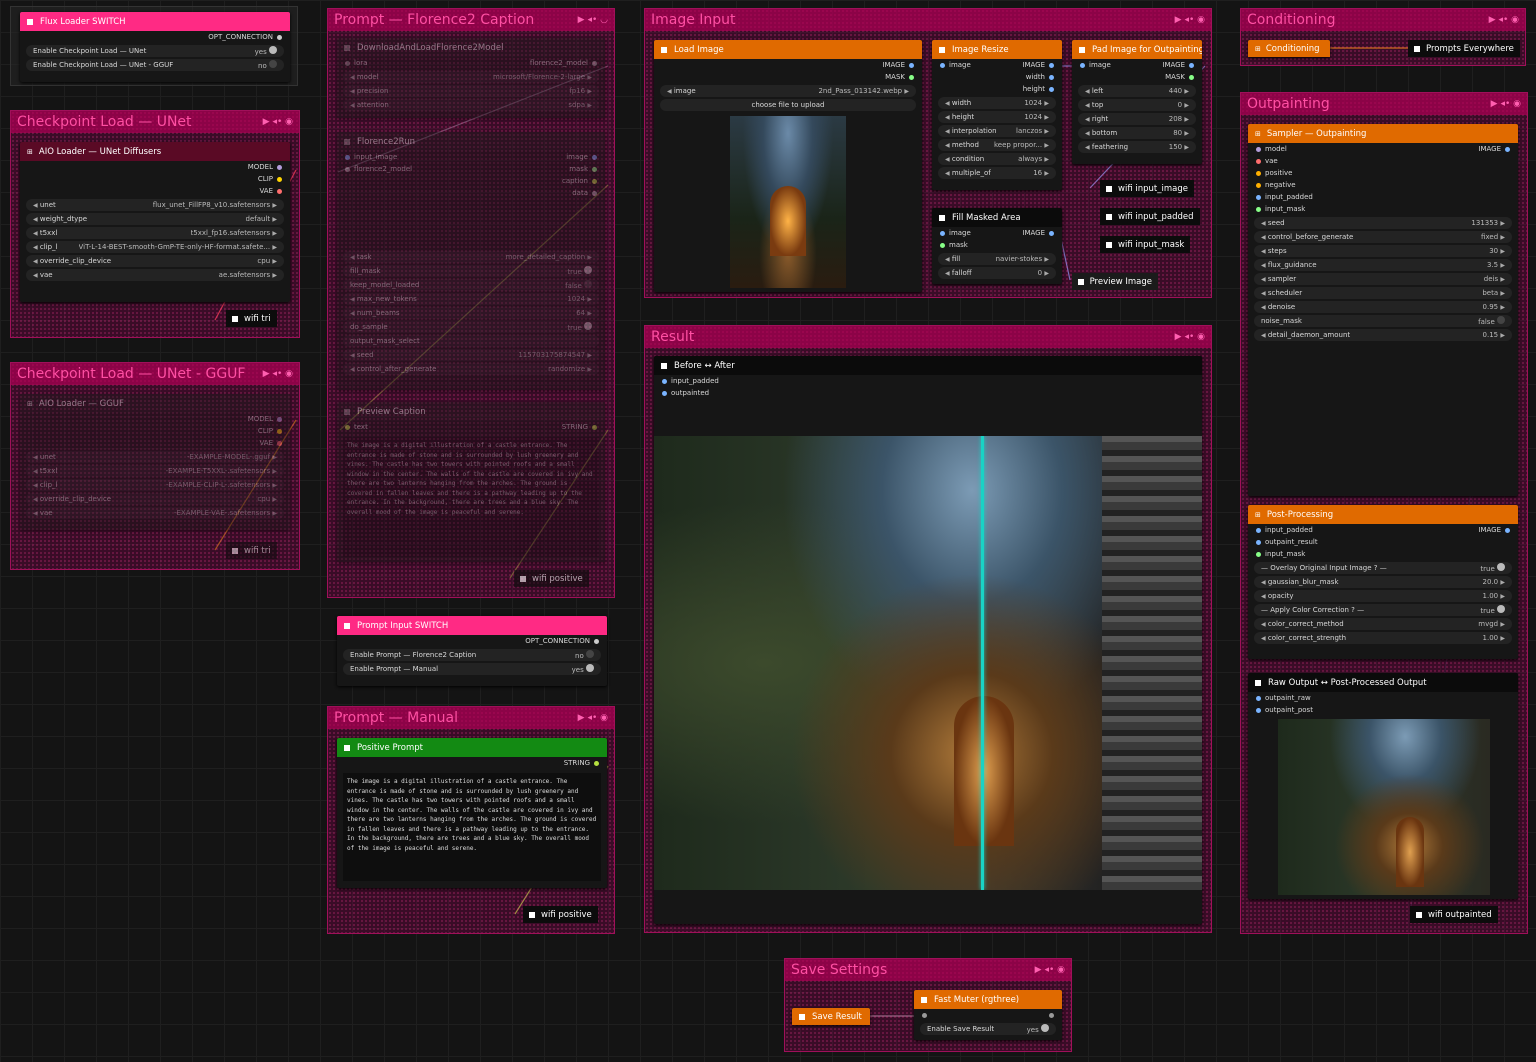 The height and width of the screenshot is (1062, 1536). I want to click on widget-seed: ◀ seed 131353 ▶, so click(1383, 223).